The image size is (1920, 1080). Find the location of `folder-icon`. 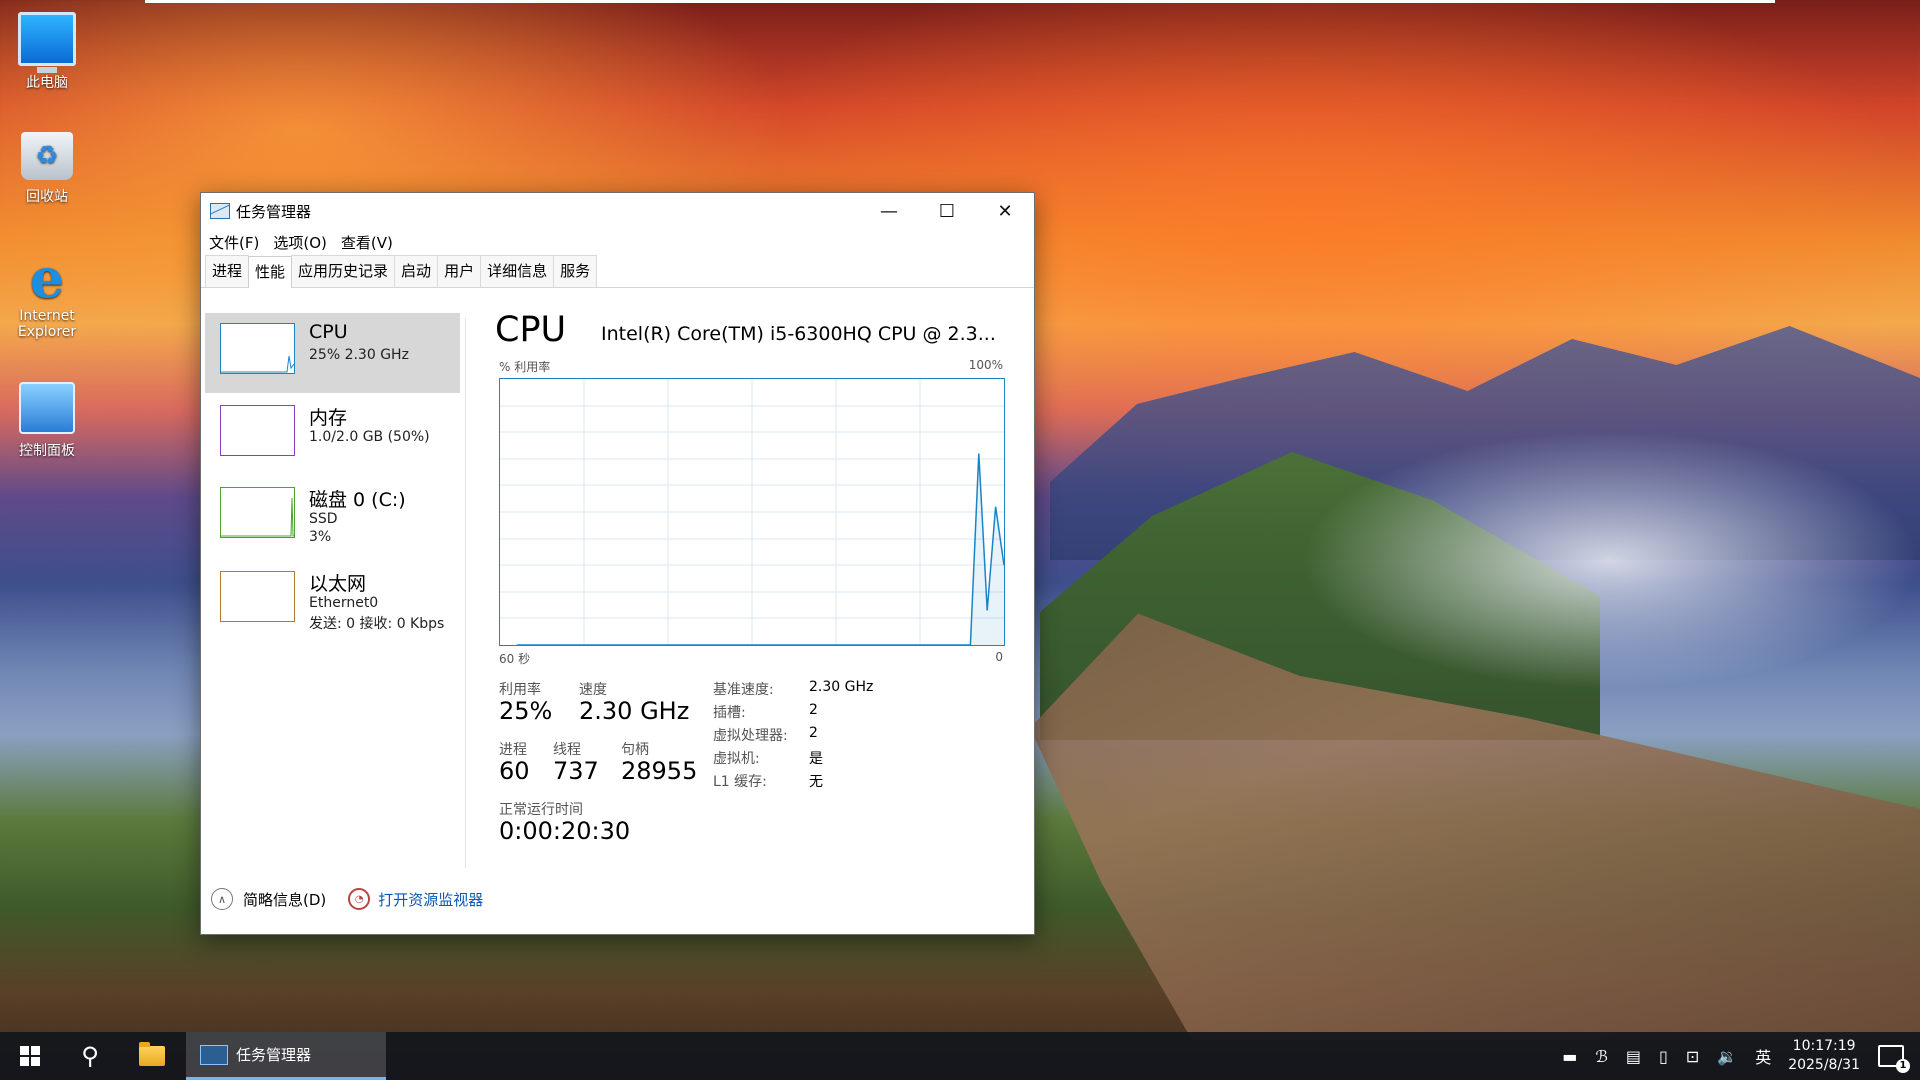

folder-icon is located at coordinates (152, 1054).